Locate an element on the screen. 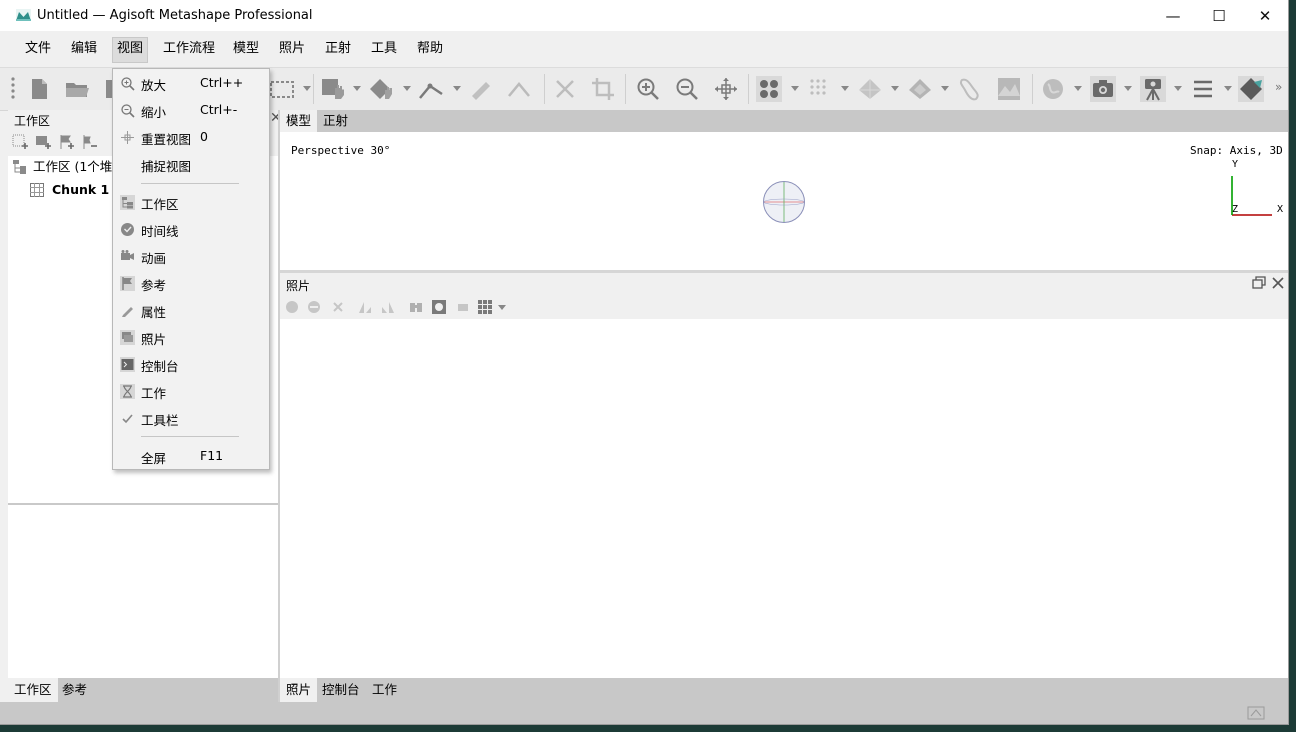 The height and width of the screenshot is (732, 1296). polyline-icon is located at coordinates (519, 89).